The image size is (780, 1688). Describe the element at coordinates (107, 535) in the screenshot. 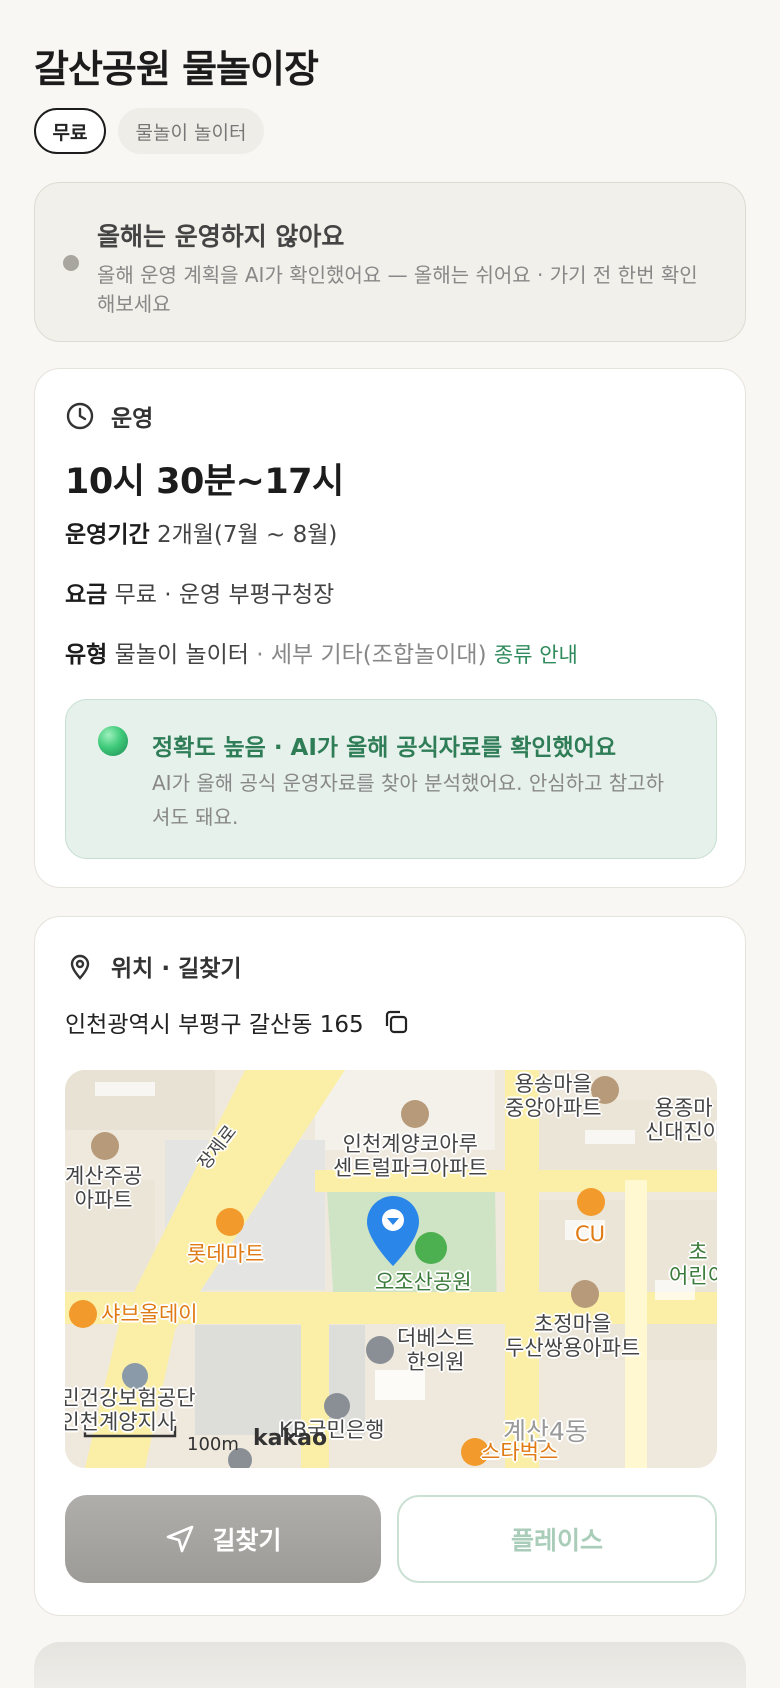

I see `period-label: 운영기간` at that location.